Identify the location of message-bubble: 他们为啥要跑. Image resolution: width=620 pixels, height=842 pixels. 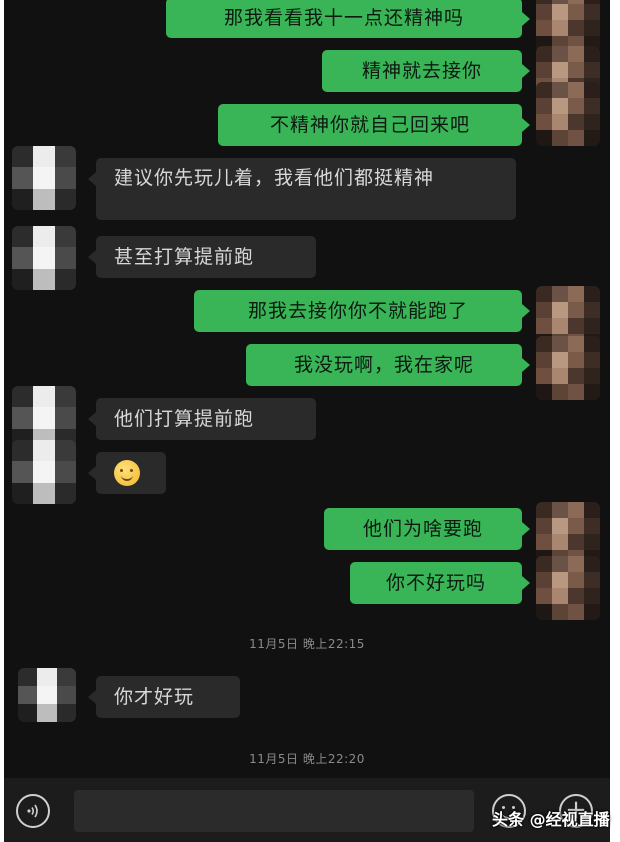
(427, 529).